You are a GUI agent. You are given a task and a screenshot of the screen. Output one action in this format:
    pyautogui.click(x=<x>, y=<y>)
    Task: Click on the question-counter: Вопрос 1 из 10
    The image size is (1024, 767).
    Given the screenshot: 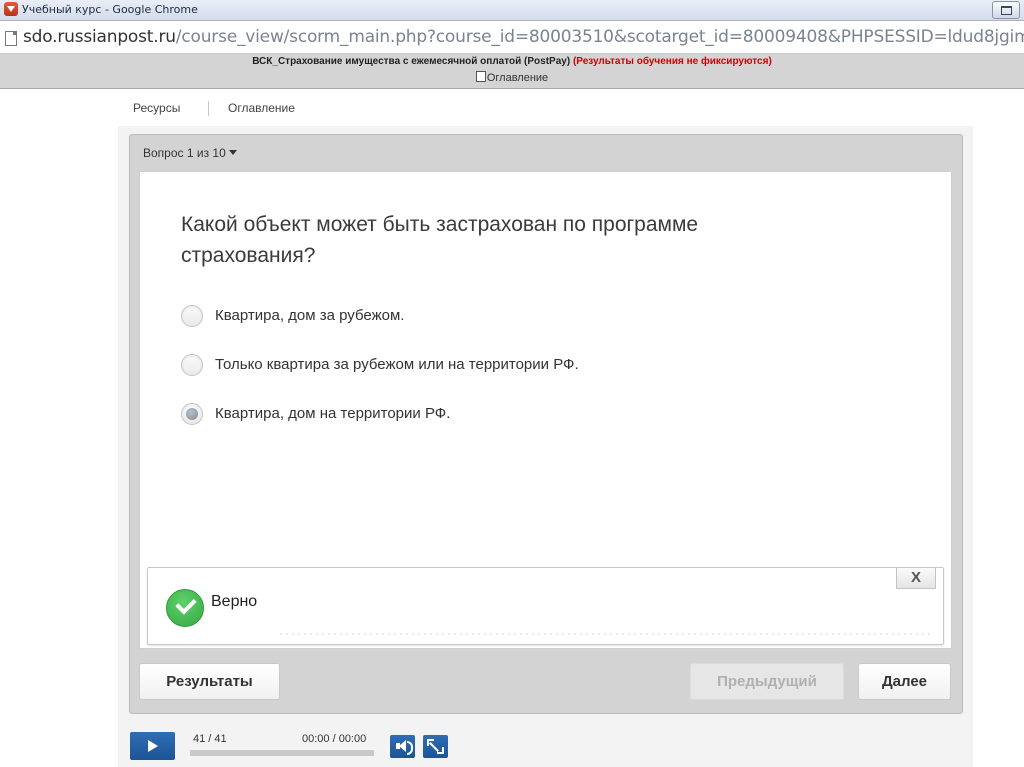 What is the action you would take?
    pyautogui.click(x=184, y=153)
    